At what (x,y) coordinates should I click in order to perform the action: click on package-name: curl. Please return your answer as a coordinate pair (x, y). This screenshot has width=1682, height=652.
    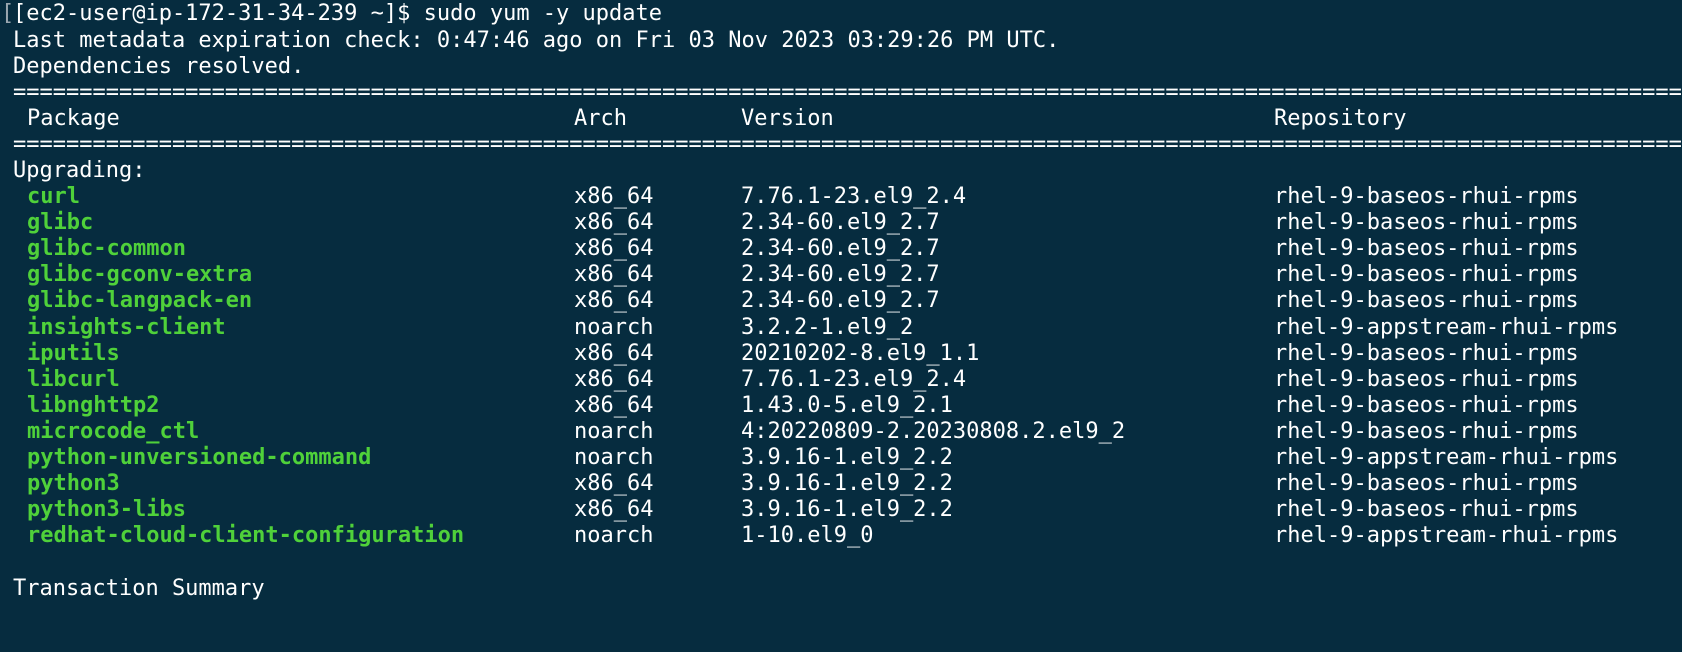
    Looking at the image, I should click on (53, 196).